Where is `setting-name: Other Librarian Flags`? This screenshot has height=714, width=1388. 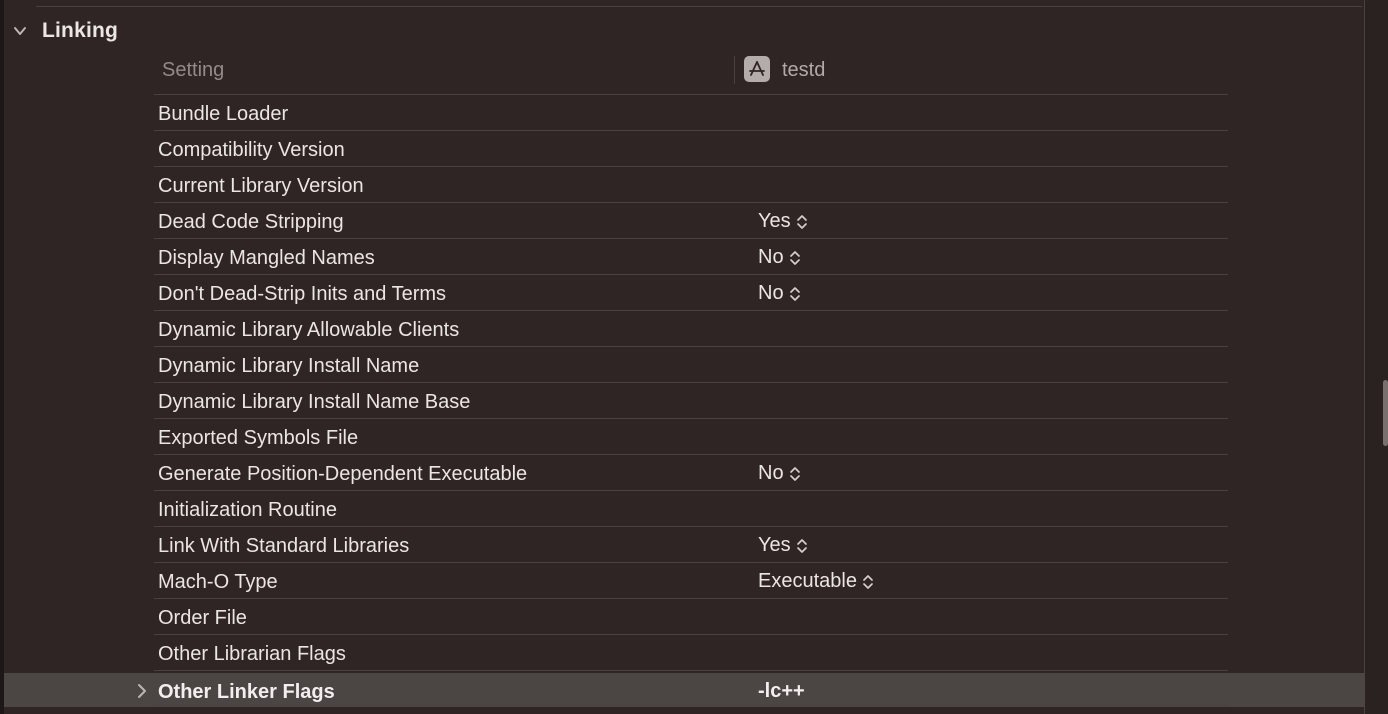
setting-name: Other Librarian Flags is located at coordinates (252, 654).